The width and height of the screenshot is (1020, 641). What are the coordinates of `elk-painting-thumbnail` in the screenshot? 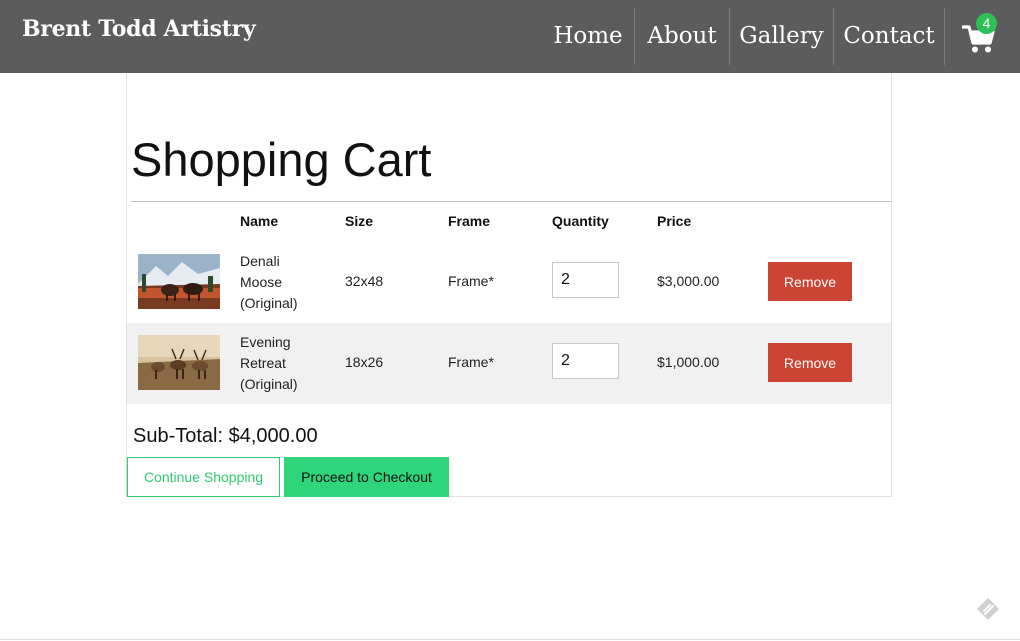 It's located at (179, 362).